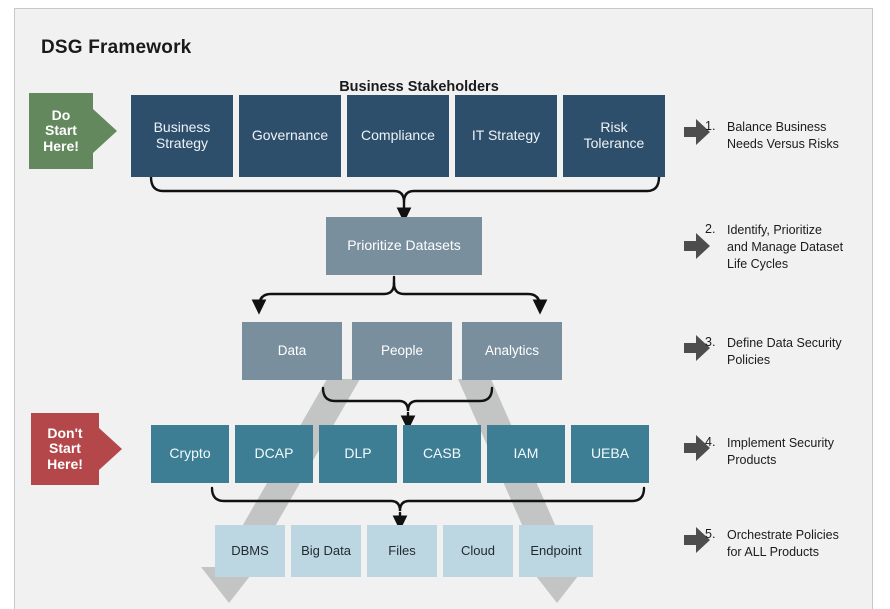  I want to click on step-2-line2: and Manage Dataset, so click(785, 246).